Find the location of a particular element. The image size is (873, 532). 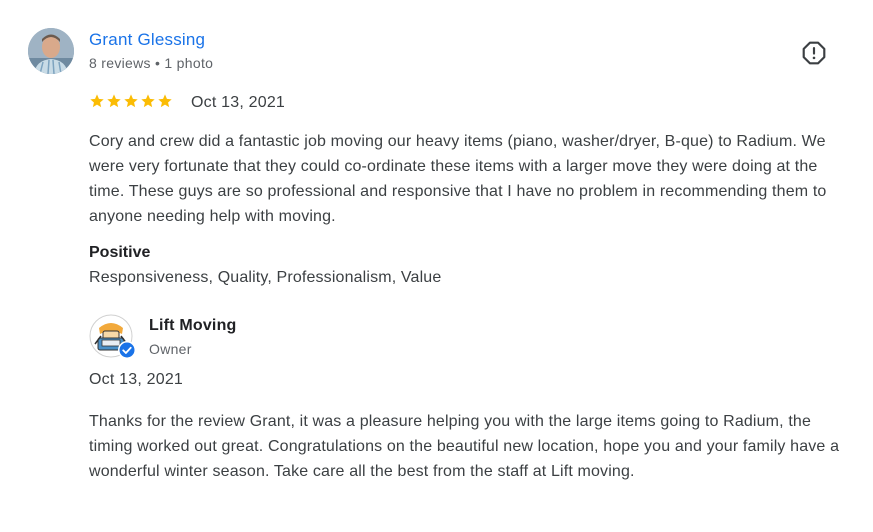

reviewer-name-link: Grant Glessing is located at coordinates (147, 40).